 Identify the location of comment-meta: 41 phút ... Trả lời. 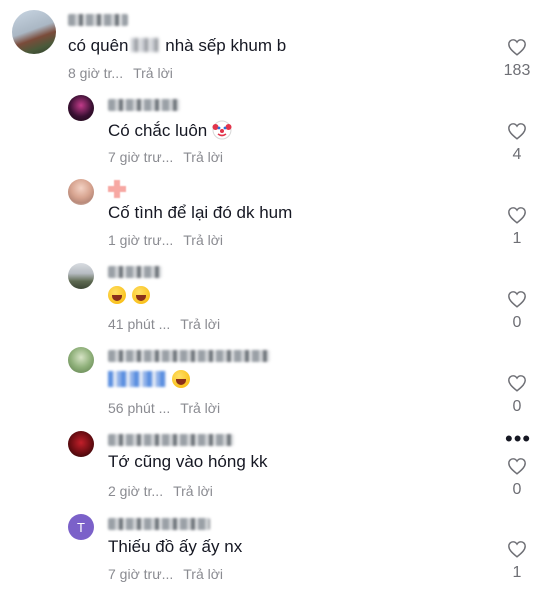
(164, 324).